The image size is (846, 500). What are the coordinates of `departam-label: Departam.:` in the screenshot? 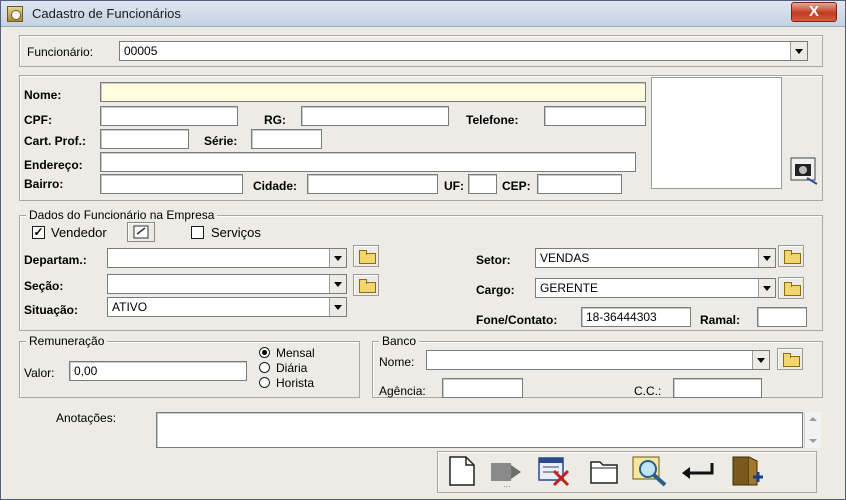 It's located at (55, 260).